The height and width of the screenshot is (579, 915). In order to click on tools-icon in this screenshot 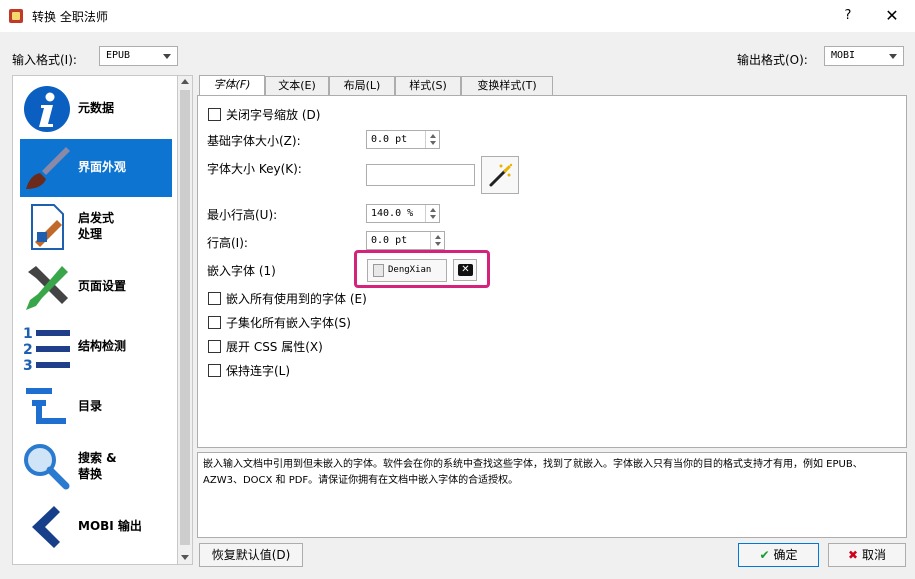, I will do `click(47, 288)`.